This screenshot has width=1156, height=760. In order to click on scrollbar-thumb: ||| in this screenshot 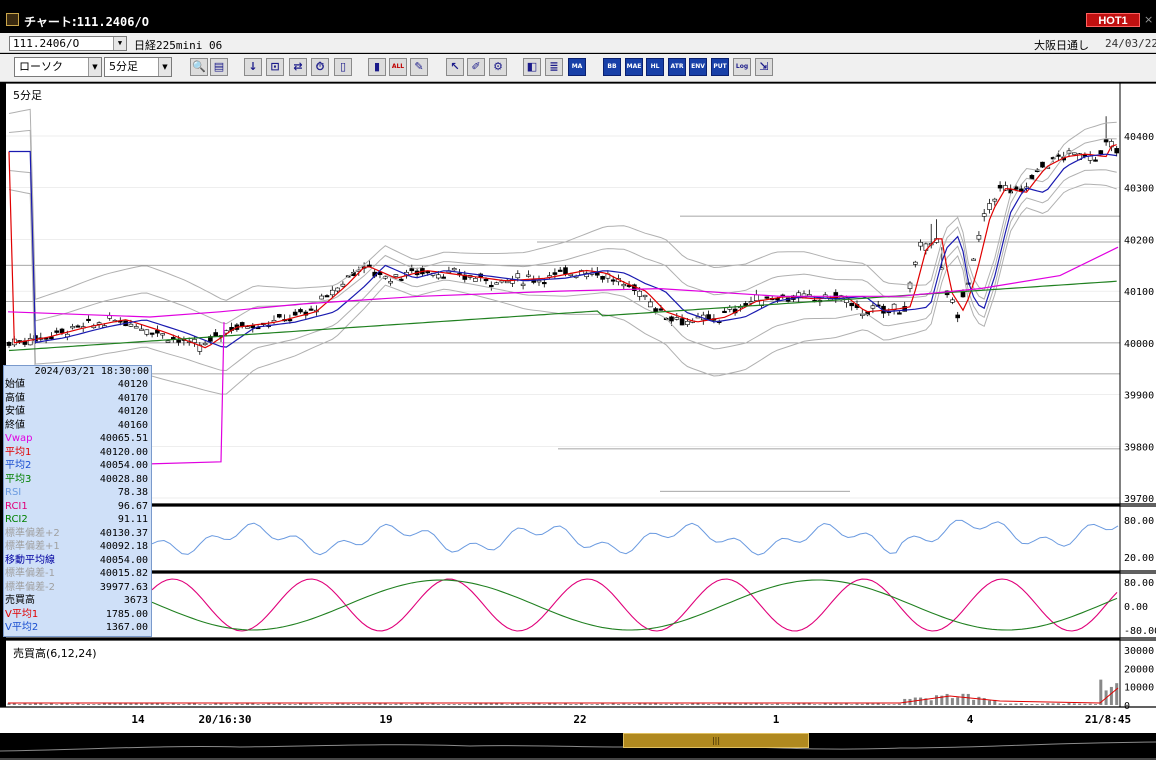, I will do `click(716, 740)`.